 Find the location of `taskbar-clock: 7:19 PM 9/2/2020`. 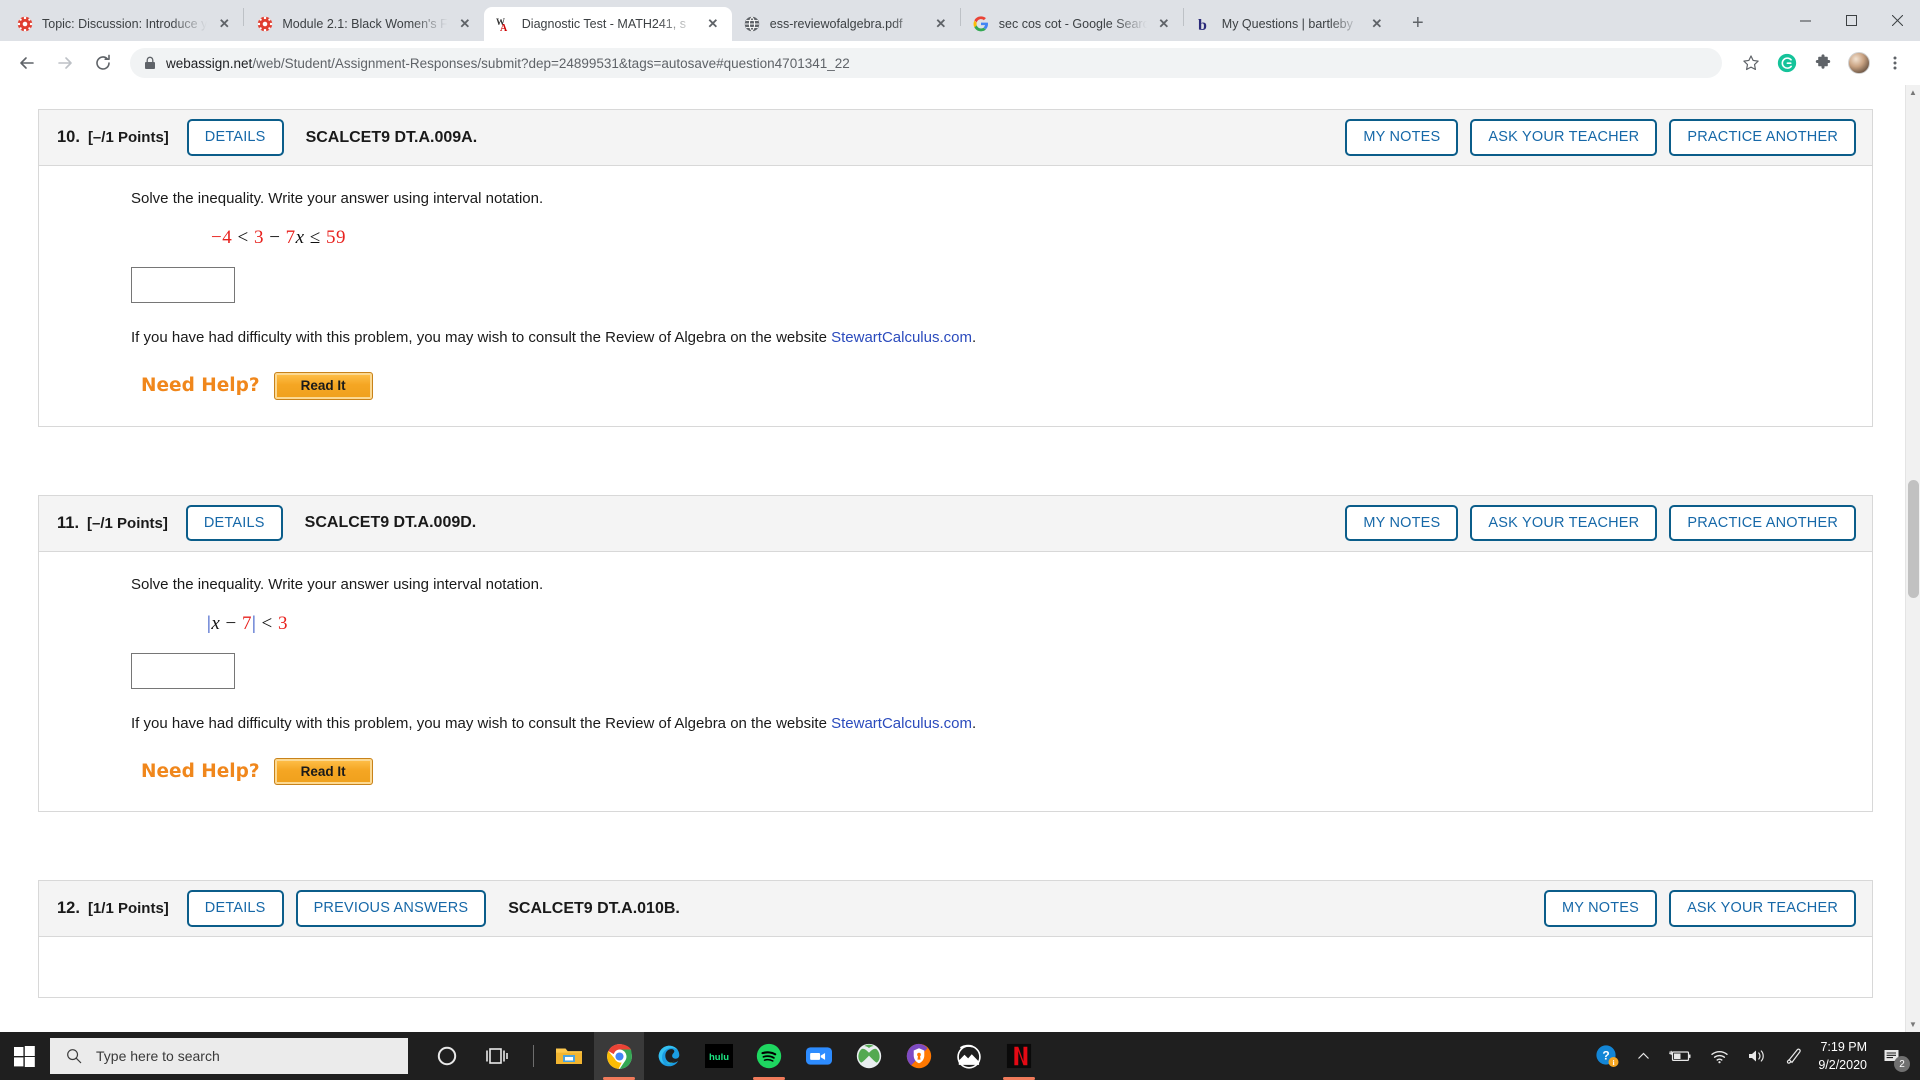

taskbar-clock: 7:19 PM 9/2/2020 is located at coordinates (1844, 1056).